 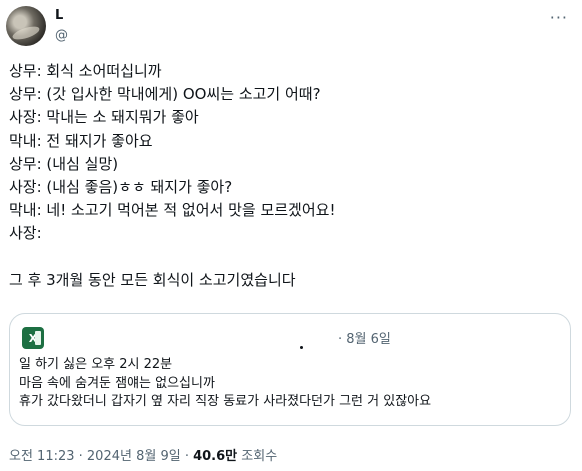 What do you see at coordinates (172, 210) in the screenshot?
I see `dialogue-line: 막내: 네! 소고기 먹어본 적 없어서 맛을 모르겠어요!` at bounding box center [172, 210].